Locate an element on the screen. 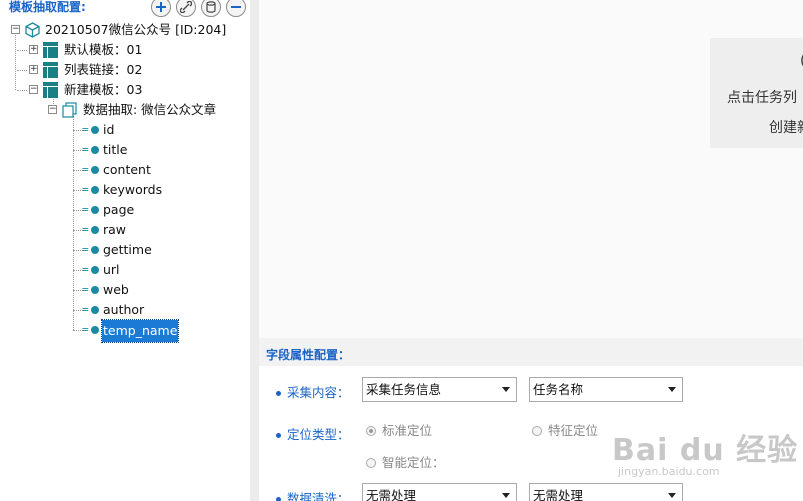  clean-option-select: 无需处理 is located at coordinates (606, 492).